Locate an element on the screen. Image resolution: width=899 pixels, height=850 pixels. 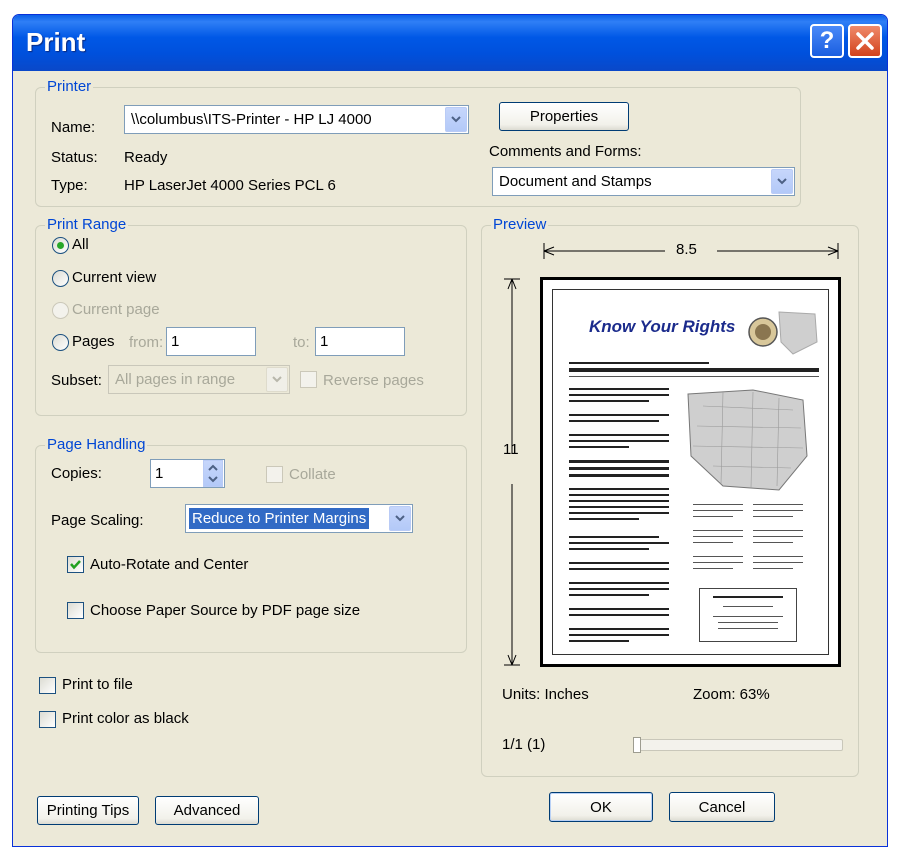
close-icon is located at coordinates (865, 41).